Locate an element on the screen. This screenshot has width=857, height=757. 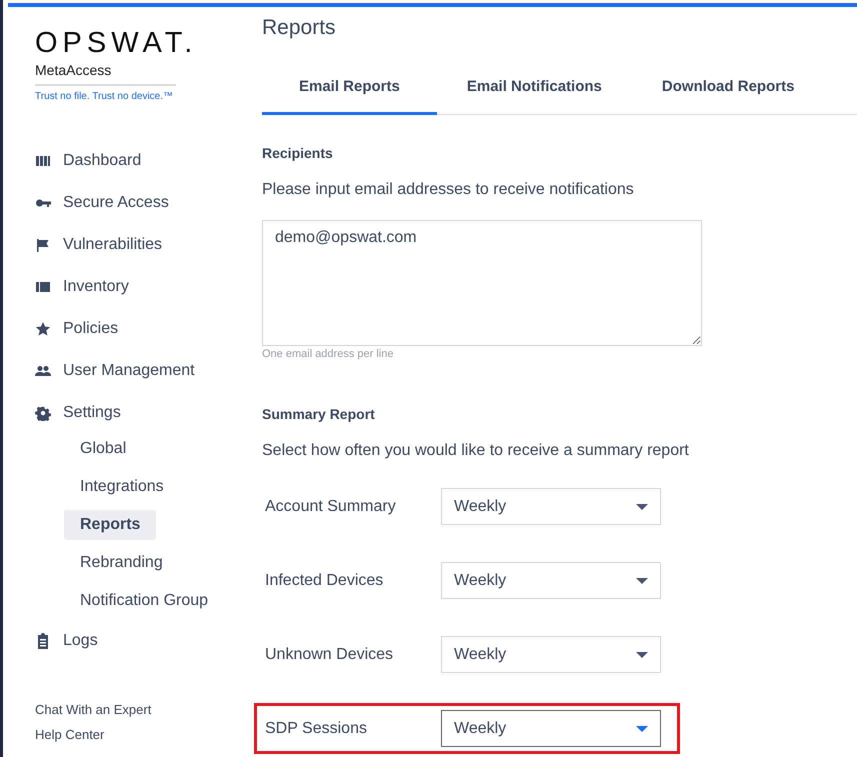
nav-item: Policies is located at coordinates (142, 329).